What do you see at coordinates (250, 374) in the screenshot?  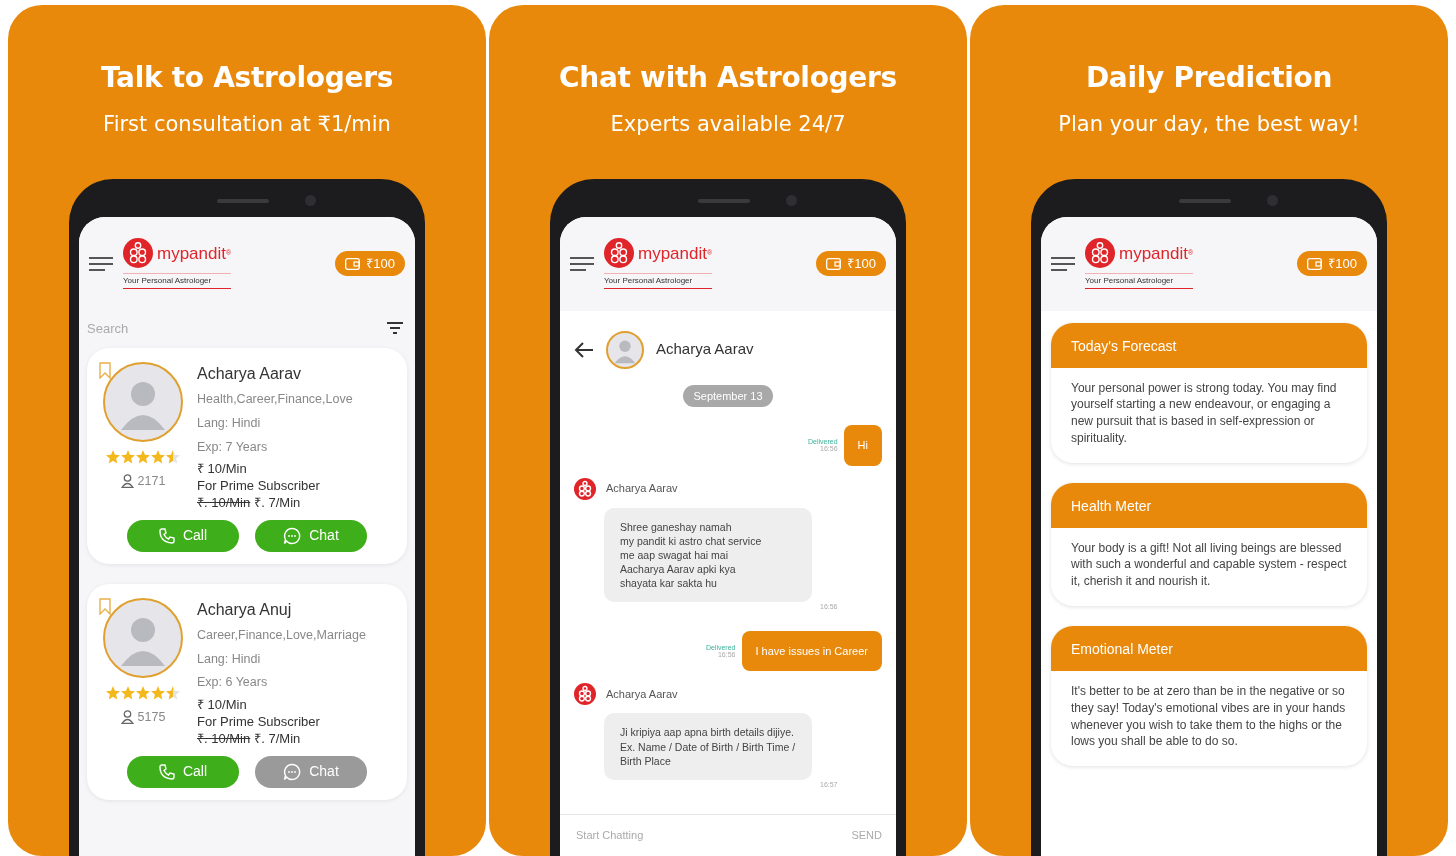 I see `astrologer-name: Acharya Aarav` at bounding box center [250, 374].